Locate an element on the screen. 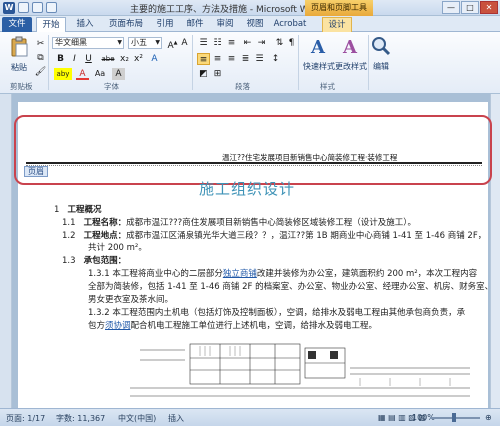  link-text: 须协调 is located at coordinates (118, 326).